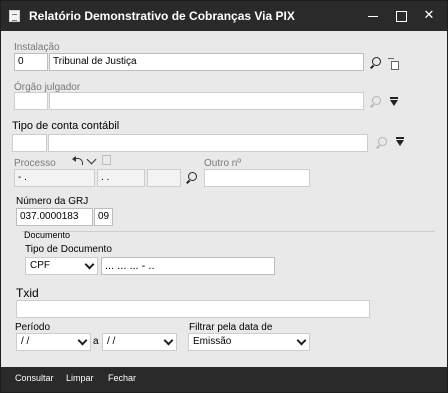  Describe the element at coordinates (27, 293) in the screenshot. I see `txid-label: Txid` at that location.